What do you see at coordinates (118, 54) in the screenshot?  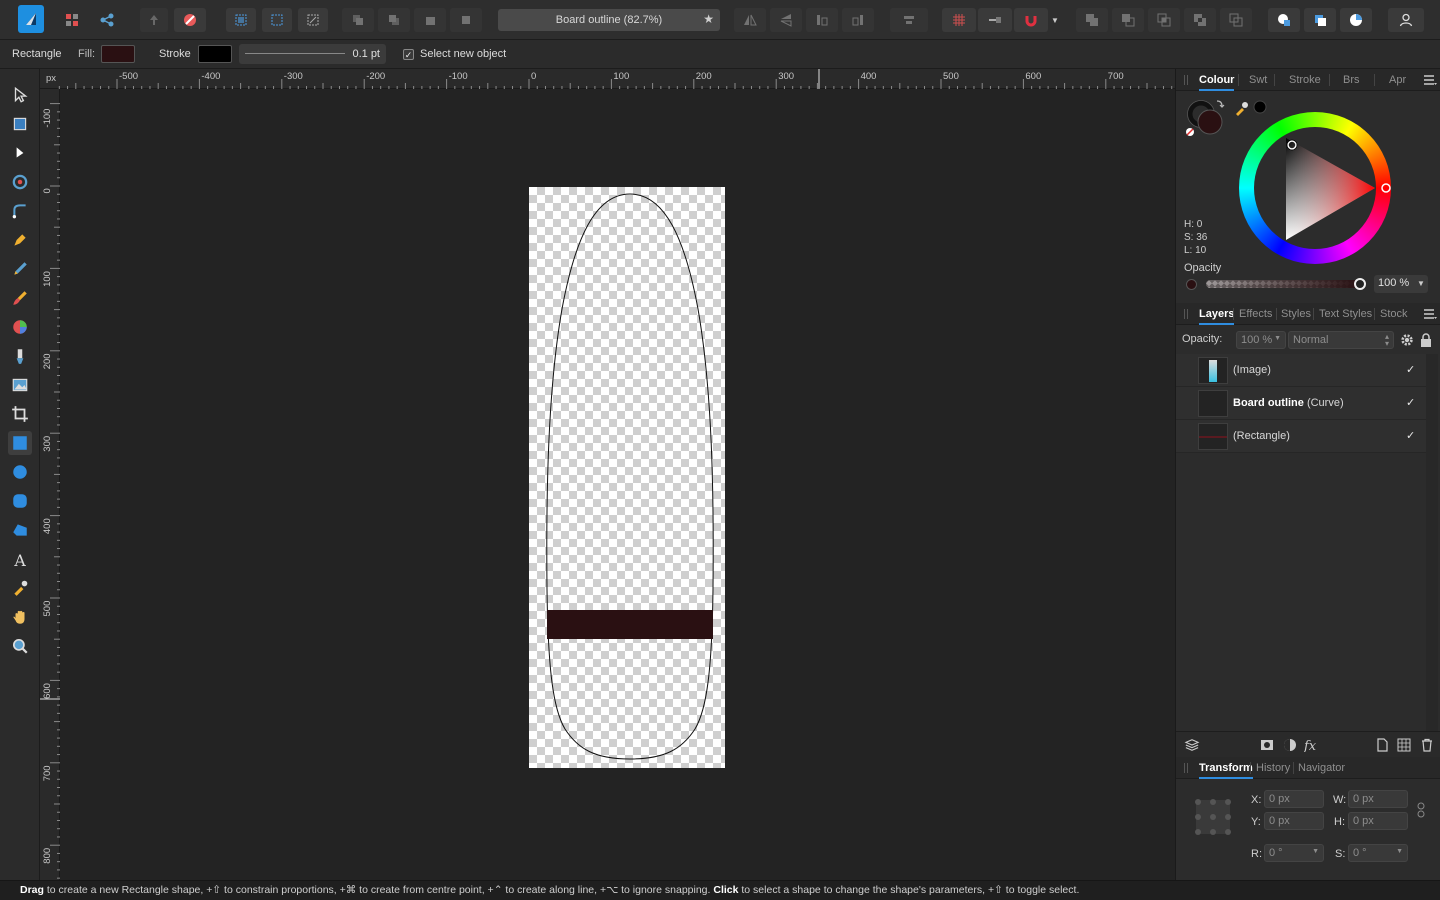 I see `fill-swatch` at bounding box center [118, 54].